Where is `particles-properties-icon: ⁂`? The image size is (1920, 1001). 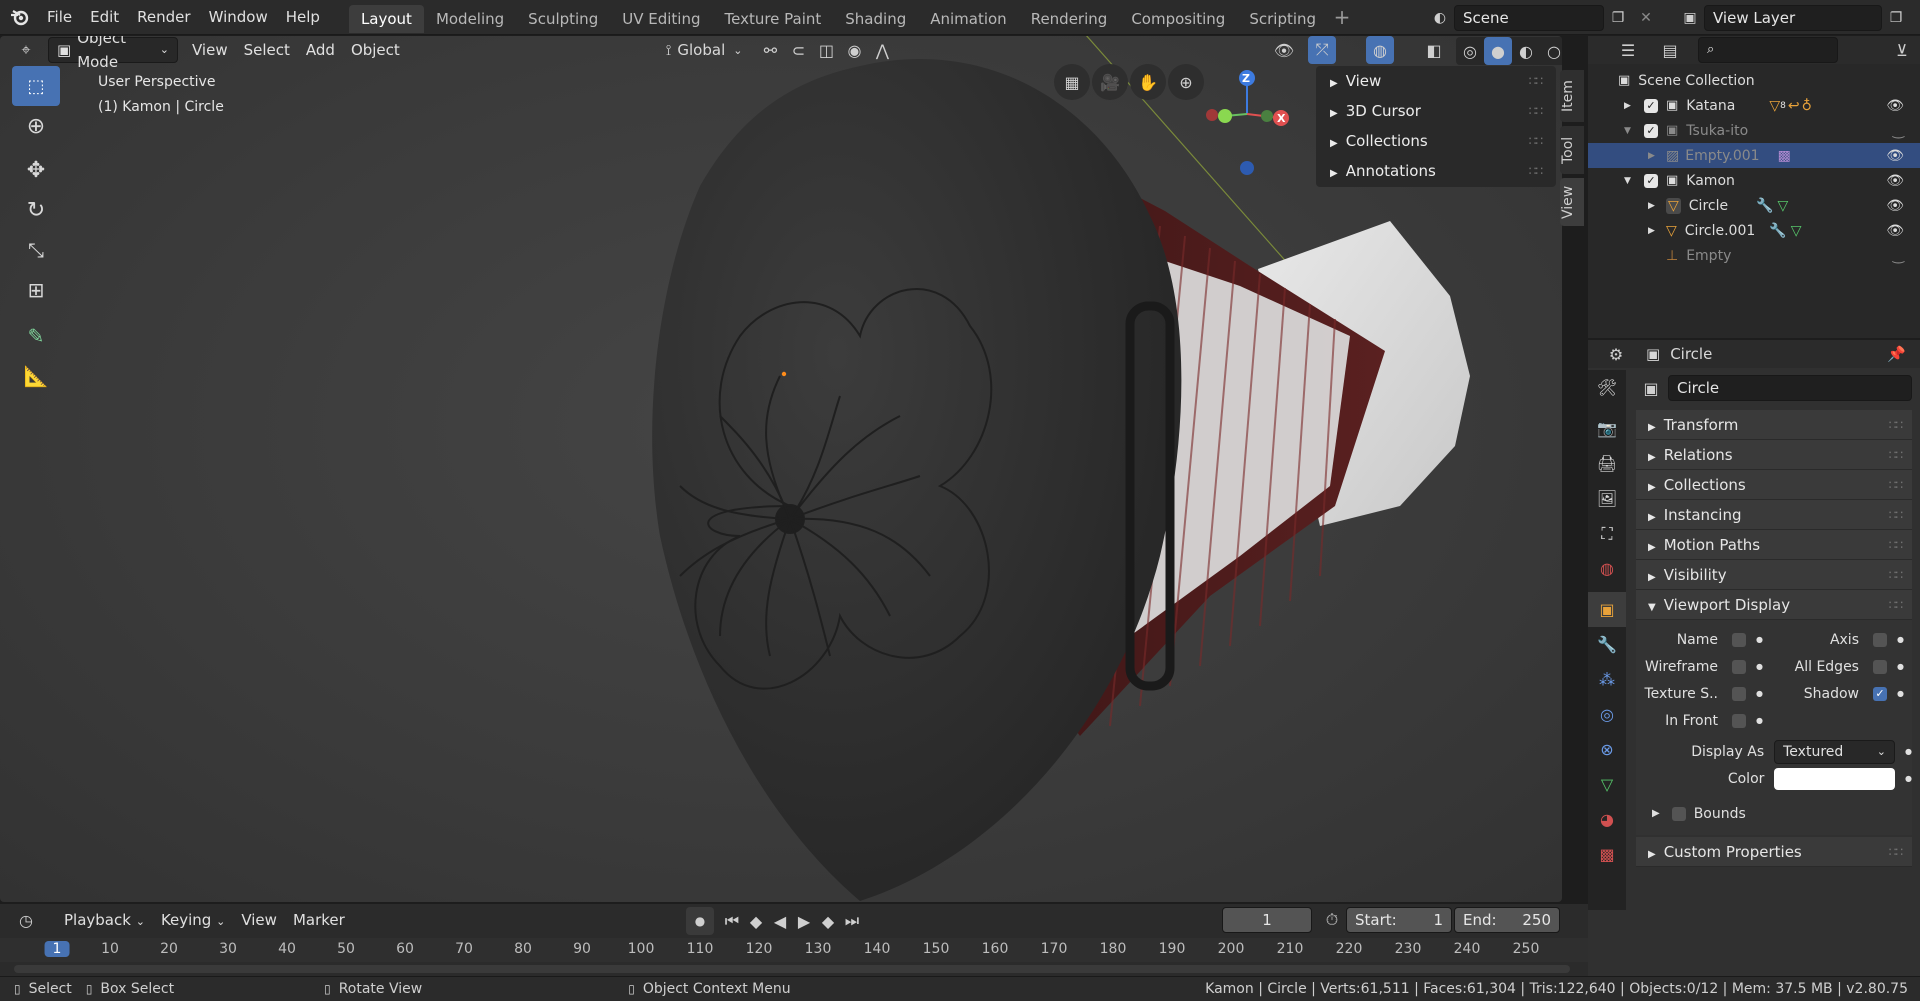
particles-properties-icon: ⁂ is located at coordinates (1607, 679).